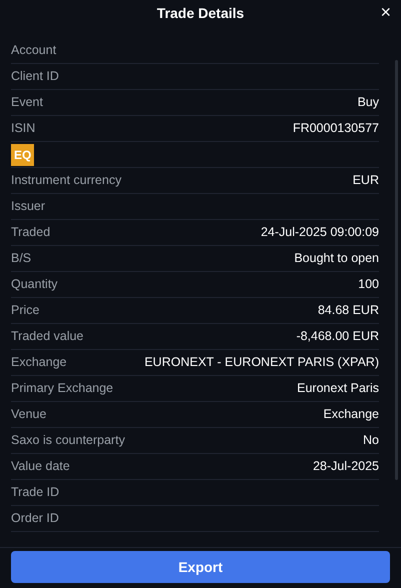 The height and width of the screenshot is (588, 401). I want to click on field-value: No, so click(371, 441).